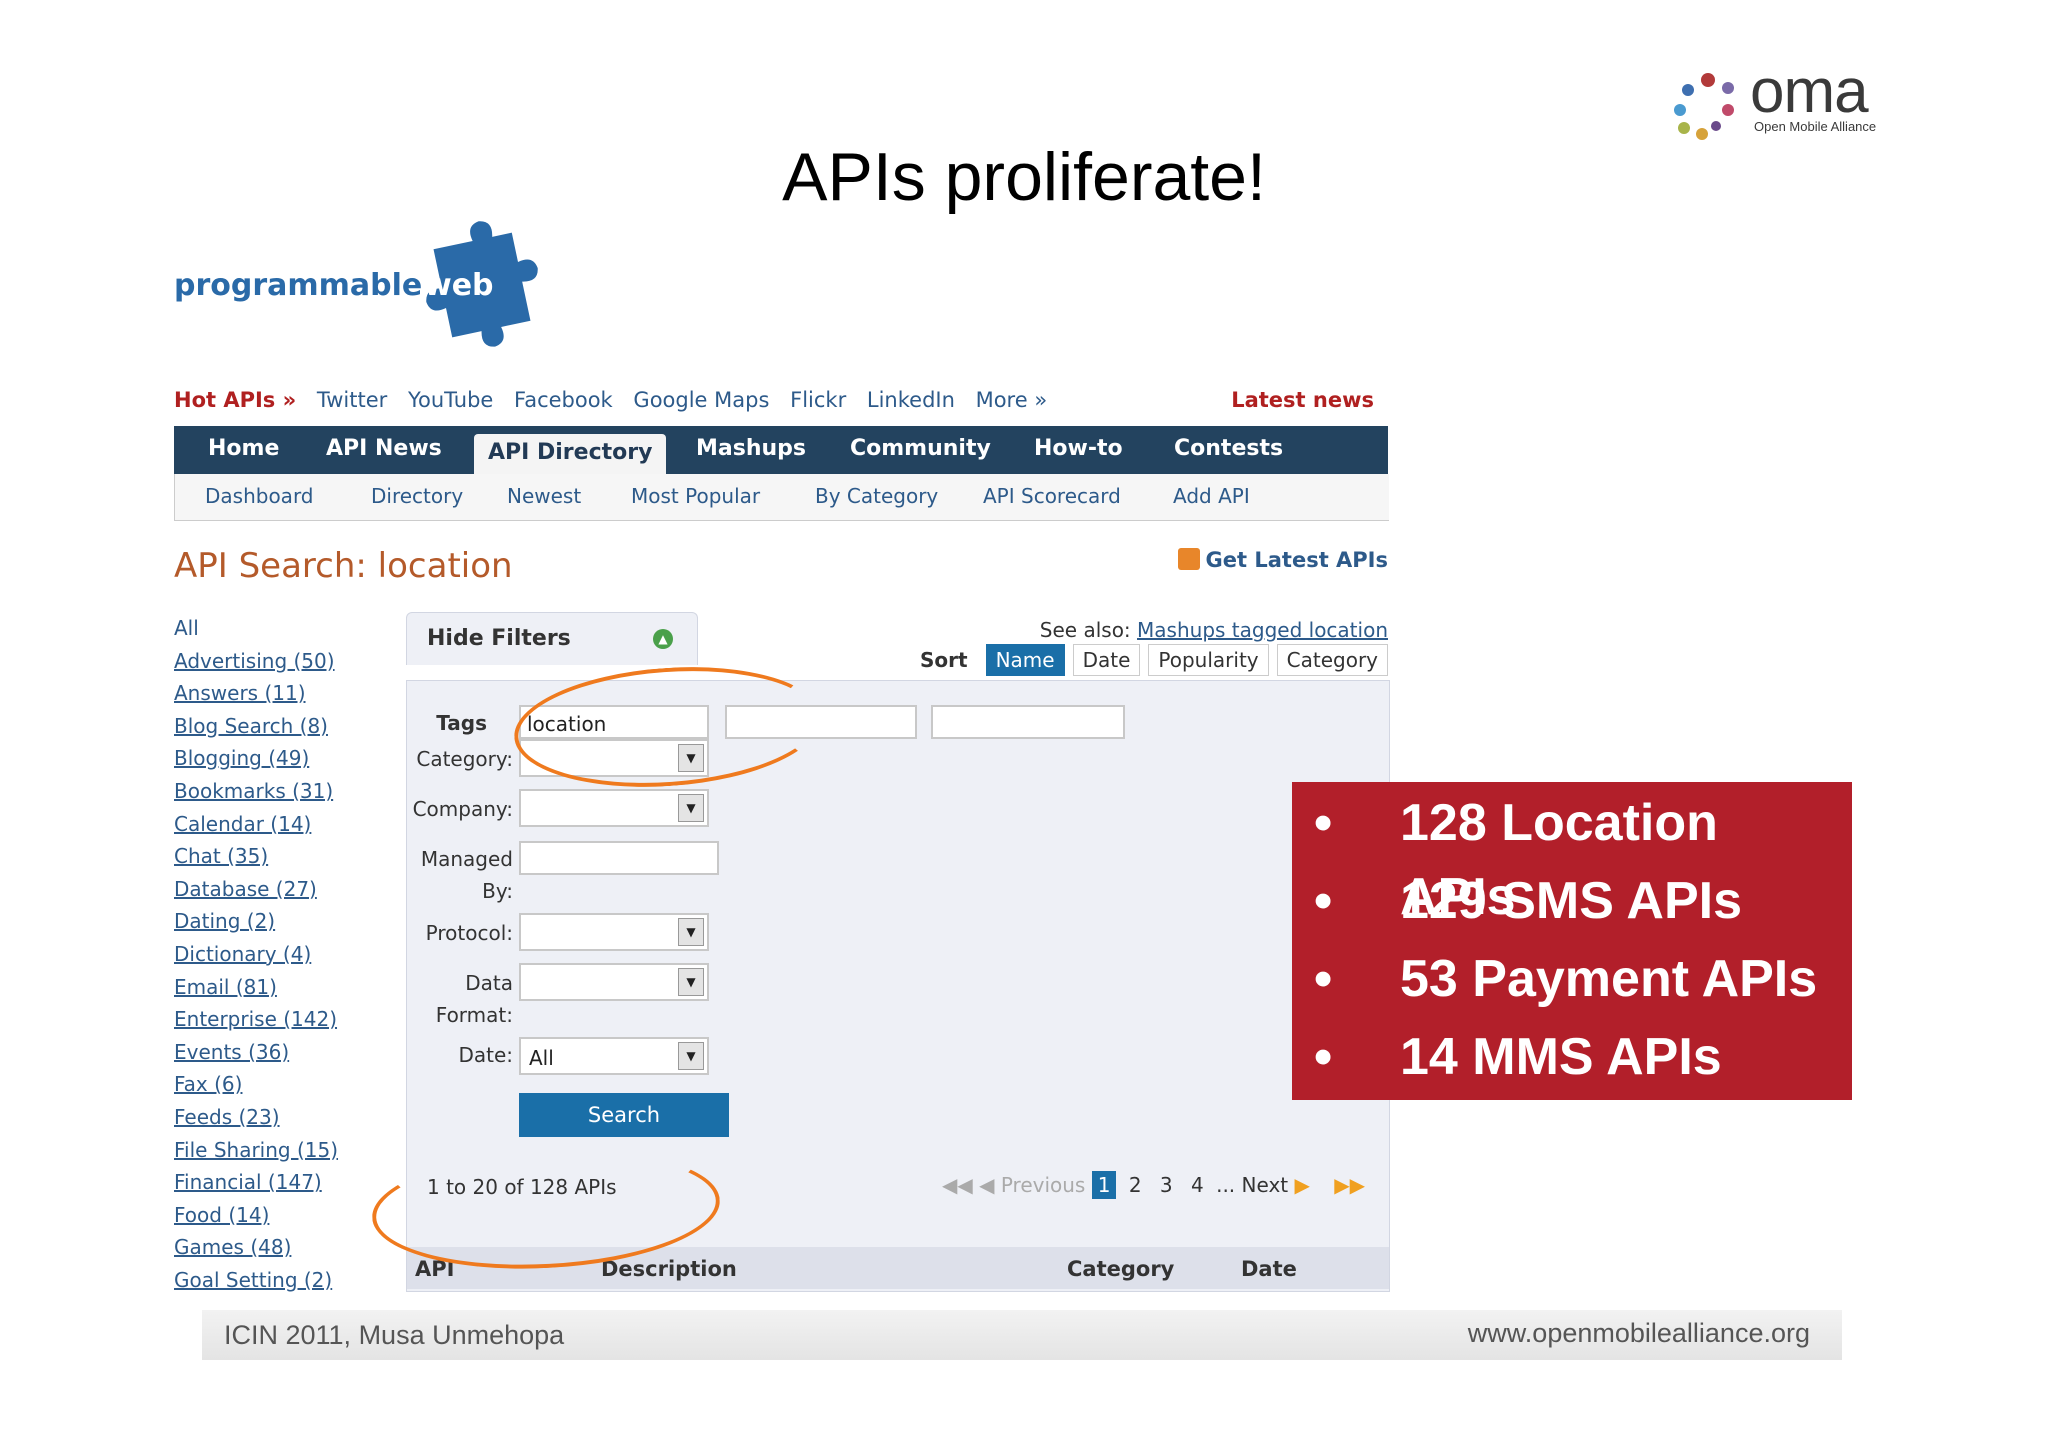  I want to click on hot-api-more-link: More », so click(1012, 400).